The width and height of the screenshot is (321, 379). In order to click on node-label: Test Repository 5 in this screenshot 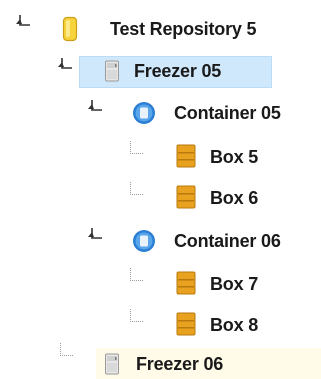, I will do `click(183, 28)`.